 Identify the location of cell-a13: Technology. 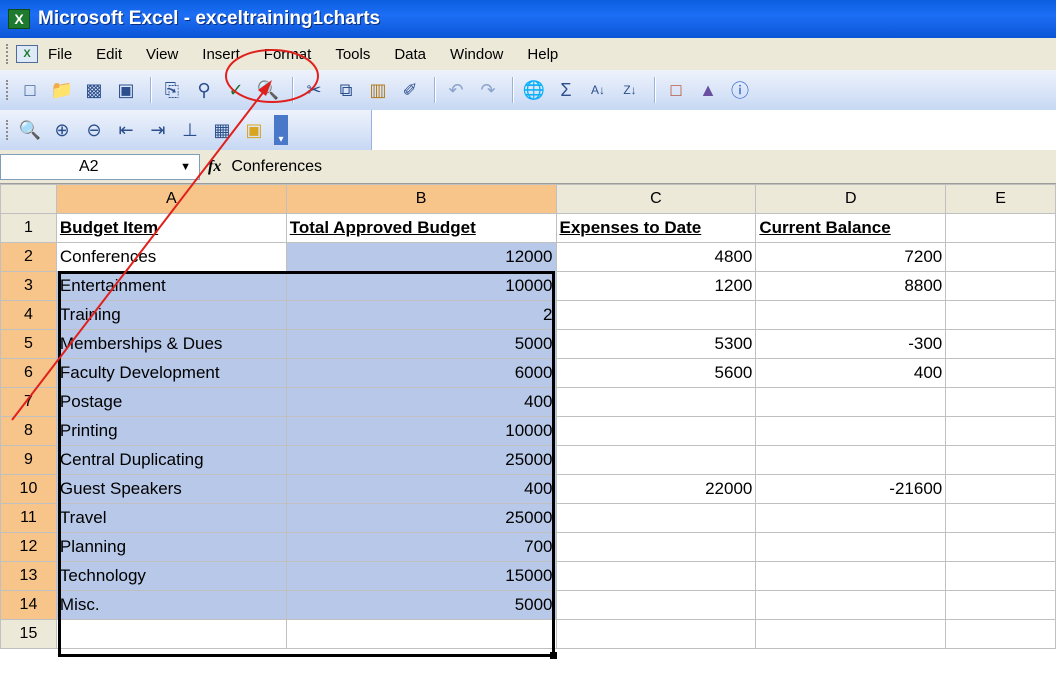
(171, 576).